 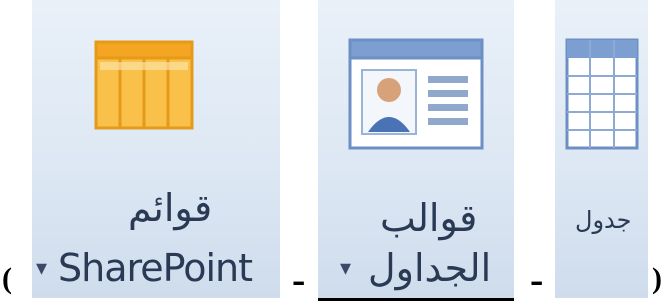 I want to click on table-templates-label-line2: الجداول, so click(x=430, y=268).